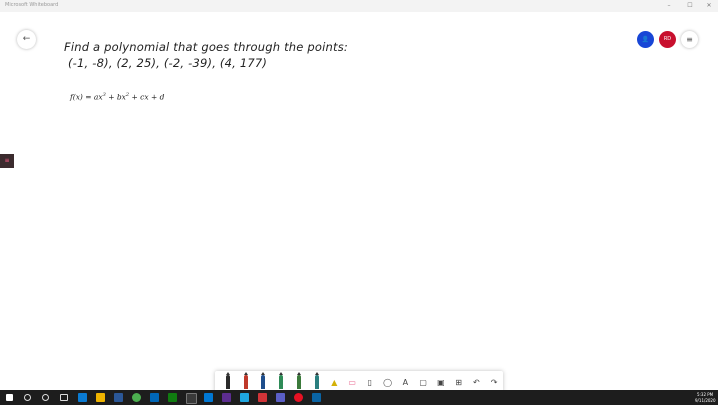 The image size is (718, 405). I want to click on search-icon, so click(27, 397).